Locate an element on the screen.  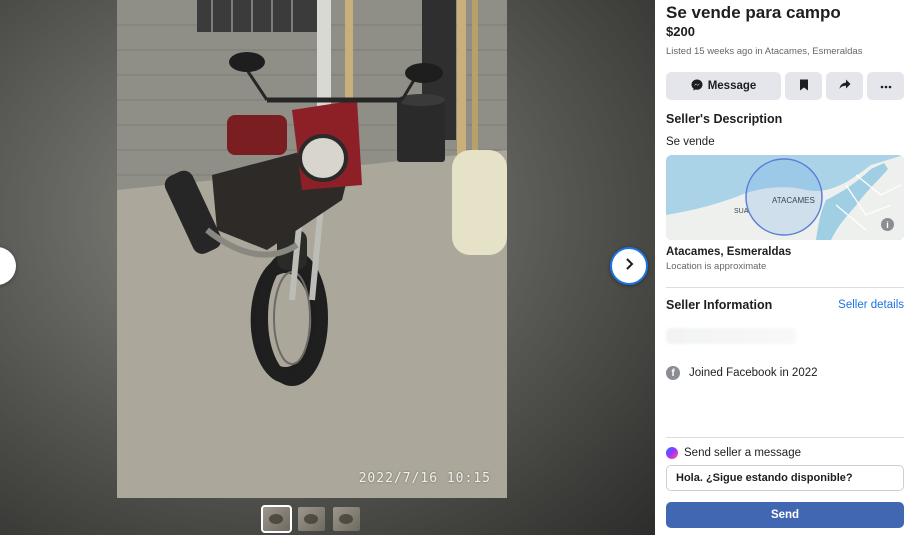
more-horizontal-icon is located at coordinates (886, 86).